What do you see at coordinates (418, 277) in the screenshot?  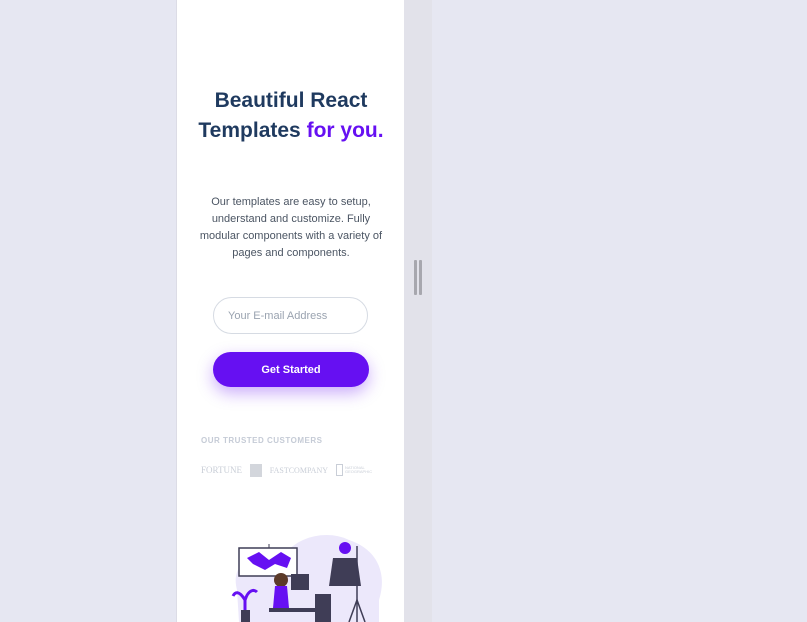 I see `resize-handle` at bounding box center [418, 277].